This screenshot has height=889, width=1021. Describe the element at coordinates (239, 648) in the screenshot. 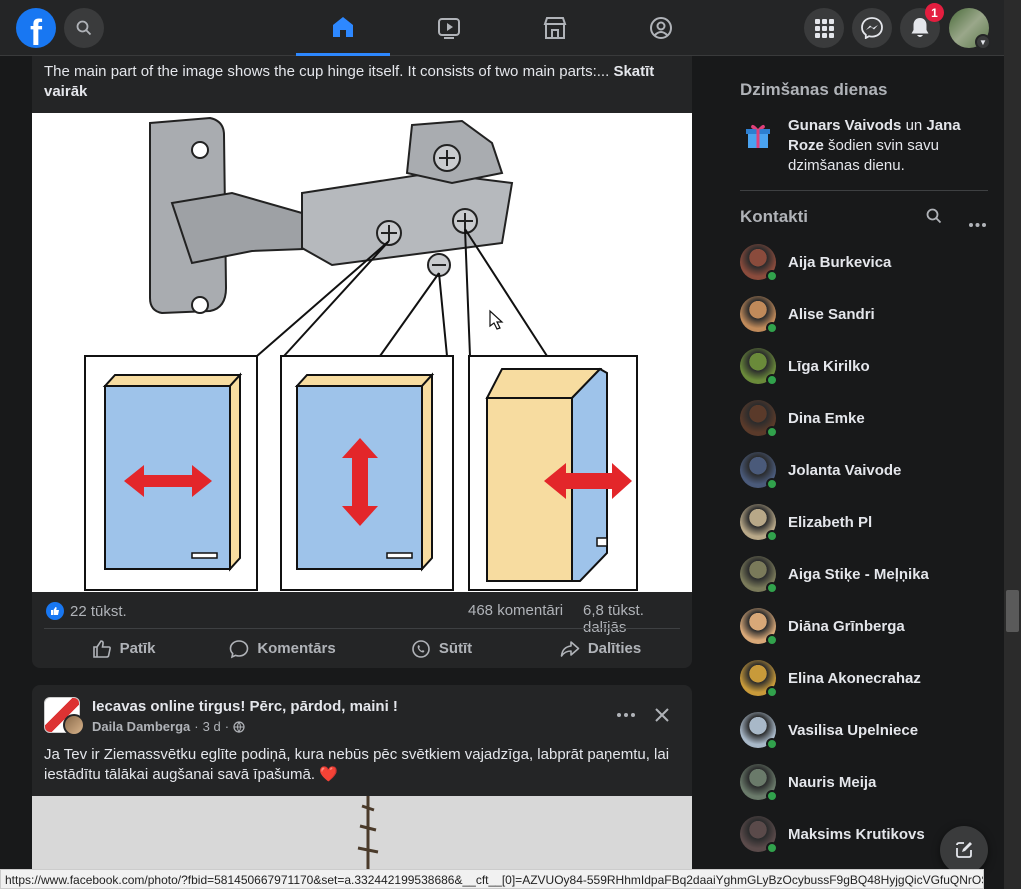

I see `comment-icon` at that location.